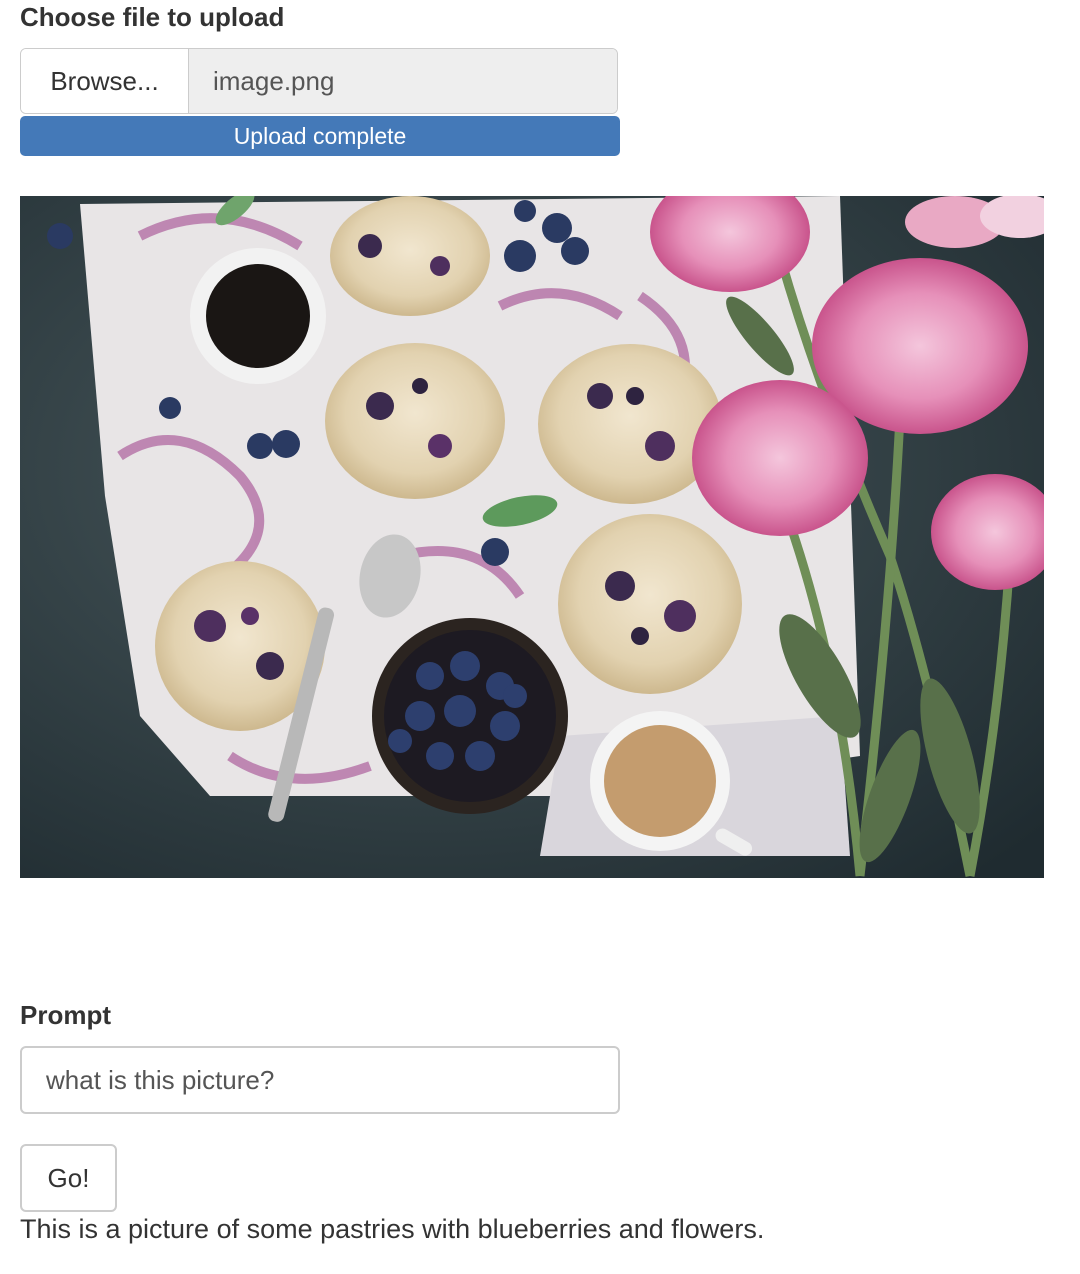  I want to click on file-input-group: Browse... image.png, so click(319, 81).